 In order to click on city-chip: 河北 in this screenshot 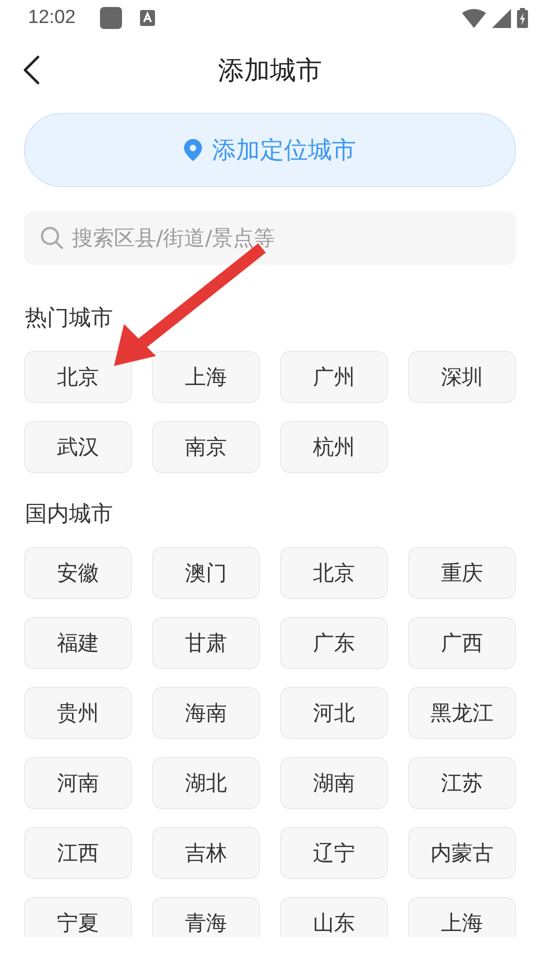, I will do `click(334, 713)`.